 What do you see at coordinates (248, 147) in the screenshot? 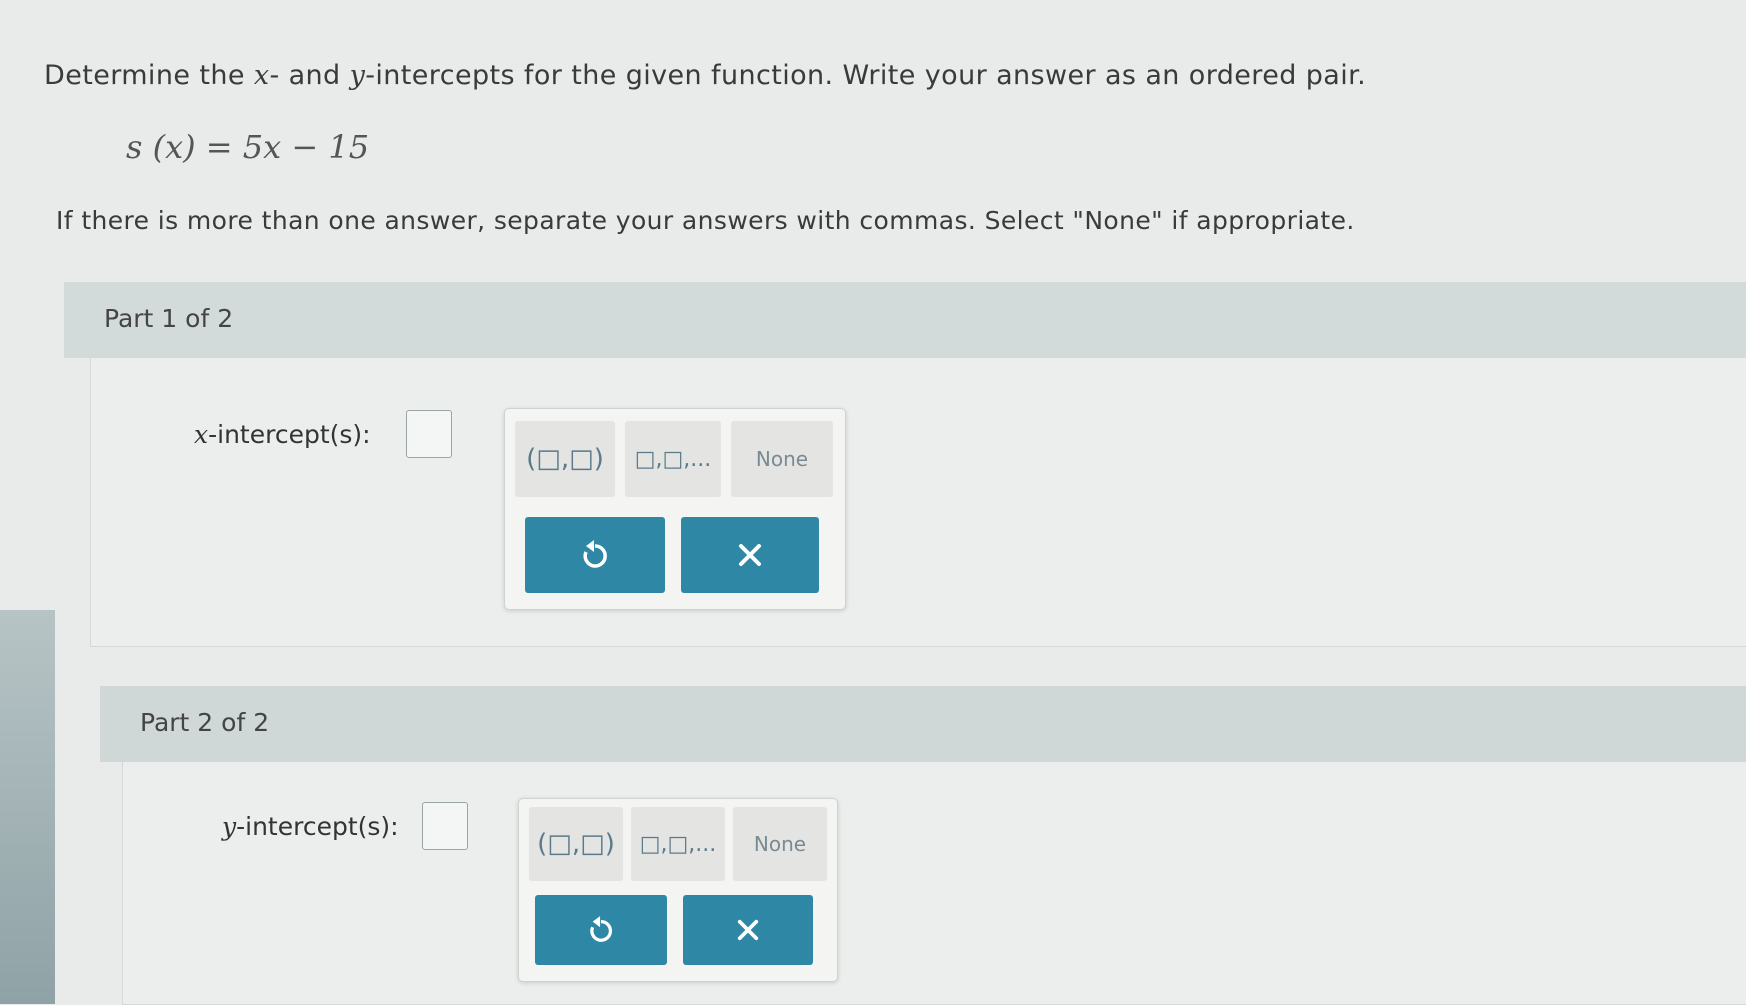
I see `function-equation: s (x) = 5x − 15` at bounding box center [248, 147].